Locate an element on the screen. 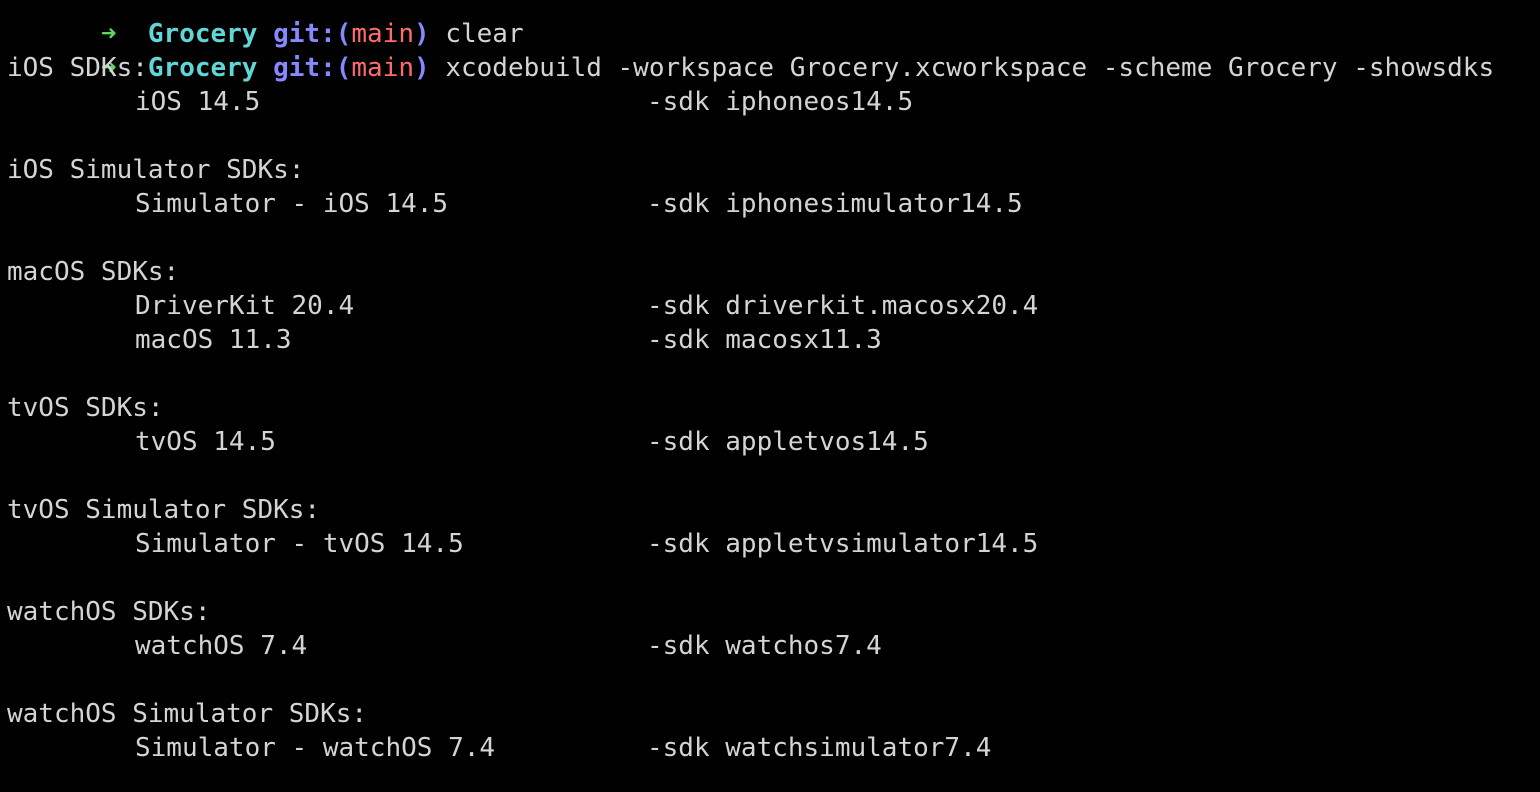 This screenshot has height=792, width=1540. sdk-name: tvOS 14.5 is located at coordinates (205, 442).